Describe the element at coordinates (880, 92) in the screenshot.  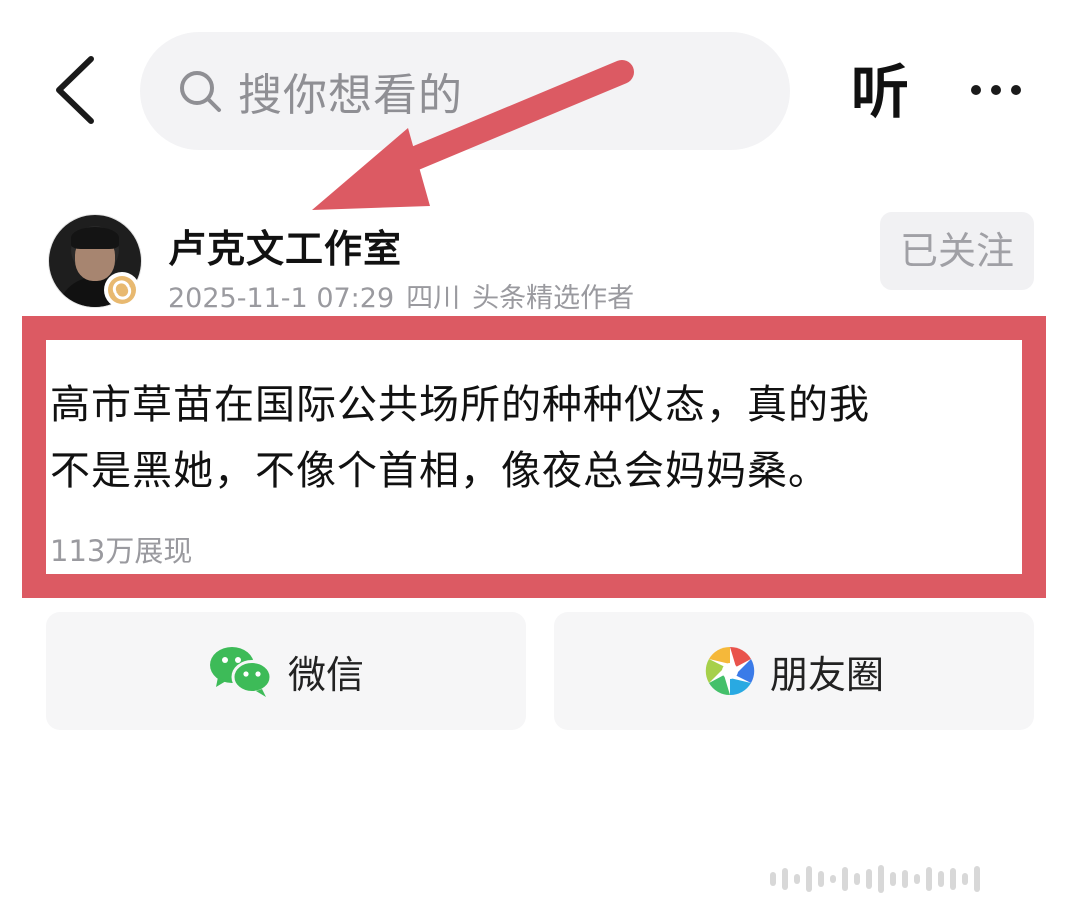
I see `listen-button: 听` at that location.